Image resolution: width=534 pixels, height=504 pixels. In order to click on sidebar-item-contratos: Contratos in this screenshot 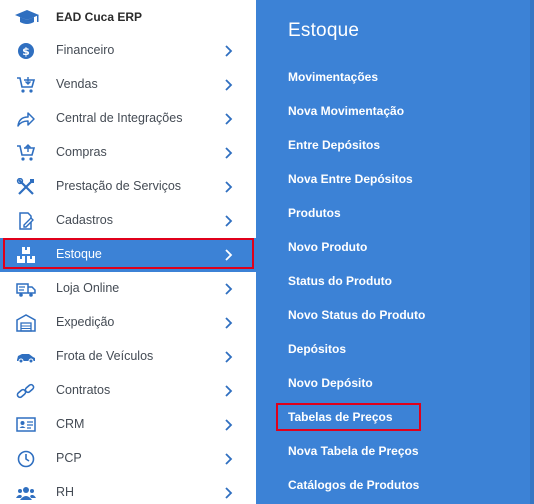, I will do `click(128, 391)`.